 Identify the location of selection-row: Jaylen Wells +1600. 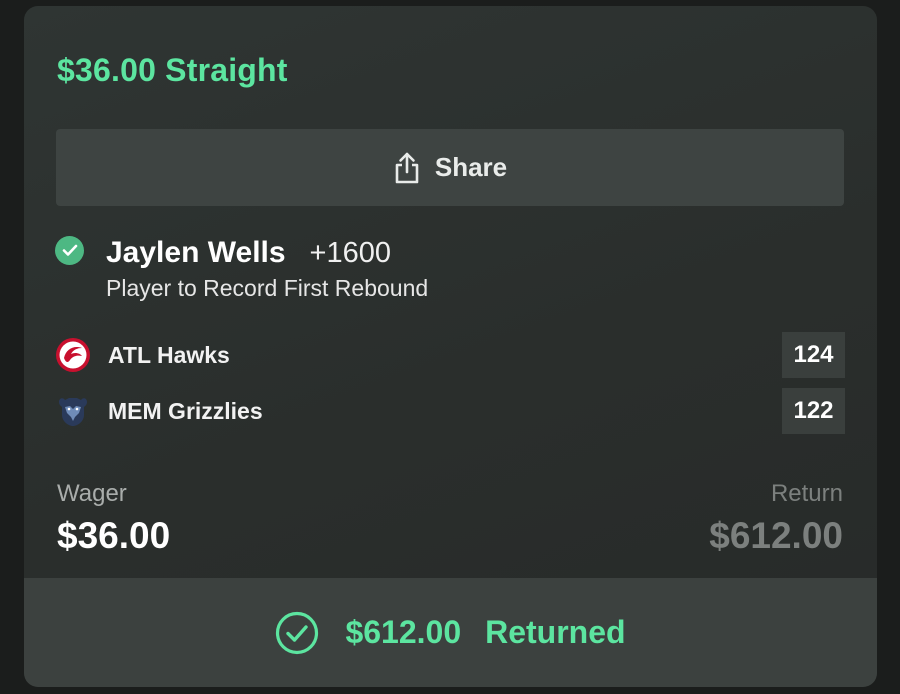
(248, 253).